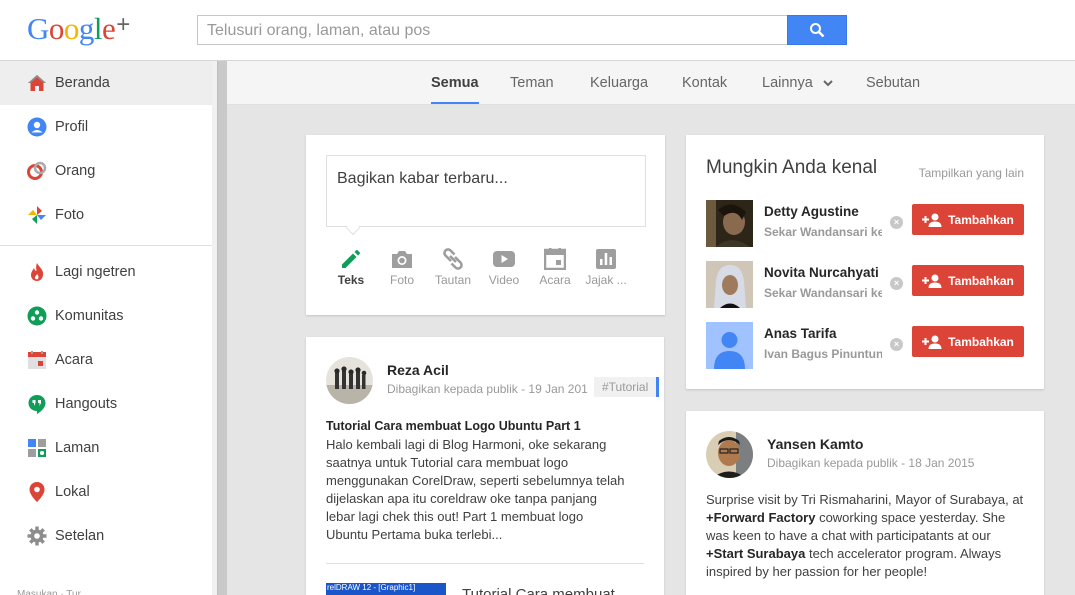 Image resolution: width=1075 pixels, height=595 pixels. Describe the element at coordinates (828, 83) in the screenshot. I see `chevron-down-icon` at that location.